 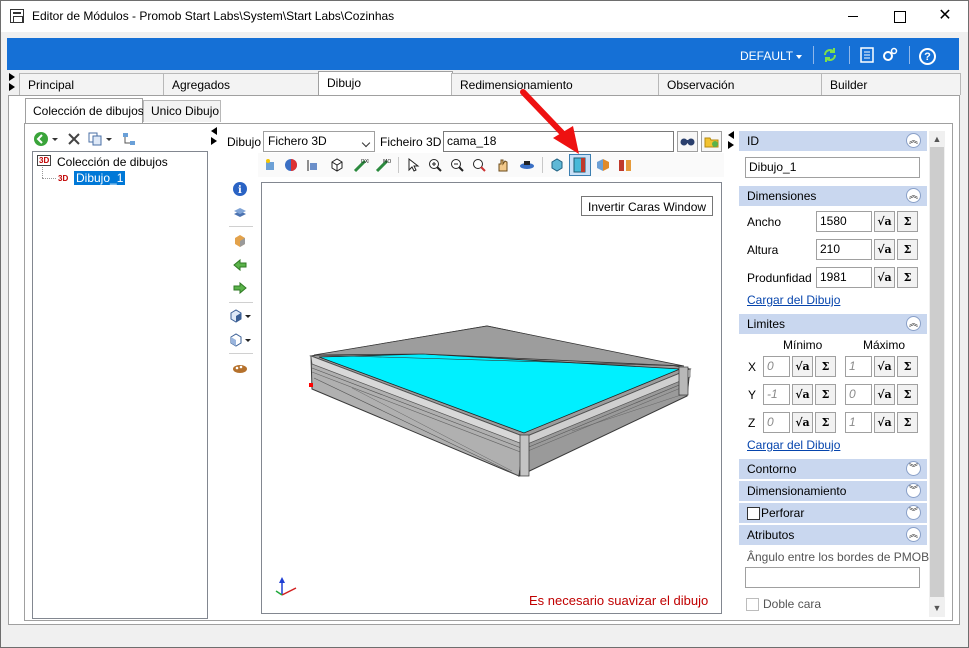 What do you see at coordinates (435, 165) in the screenshot?
I see `zoom-window-icon` at bounding box center [435, 165].